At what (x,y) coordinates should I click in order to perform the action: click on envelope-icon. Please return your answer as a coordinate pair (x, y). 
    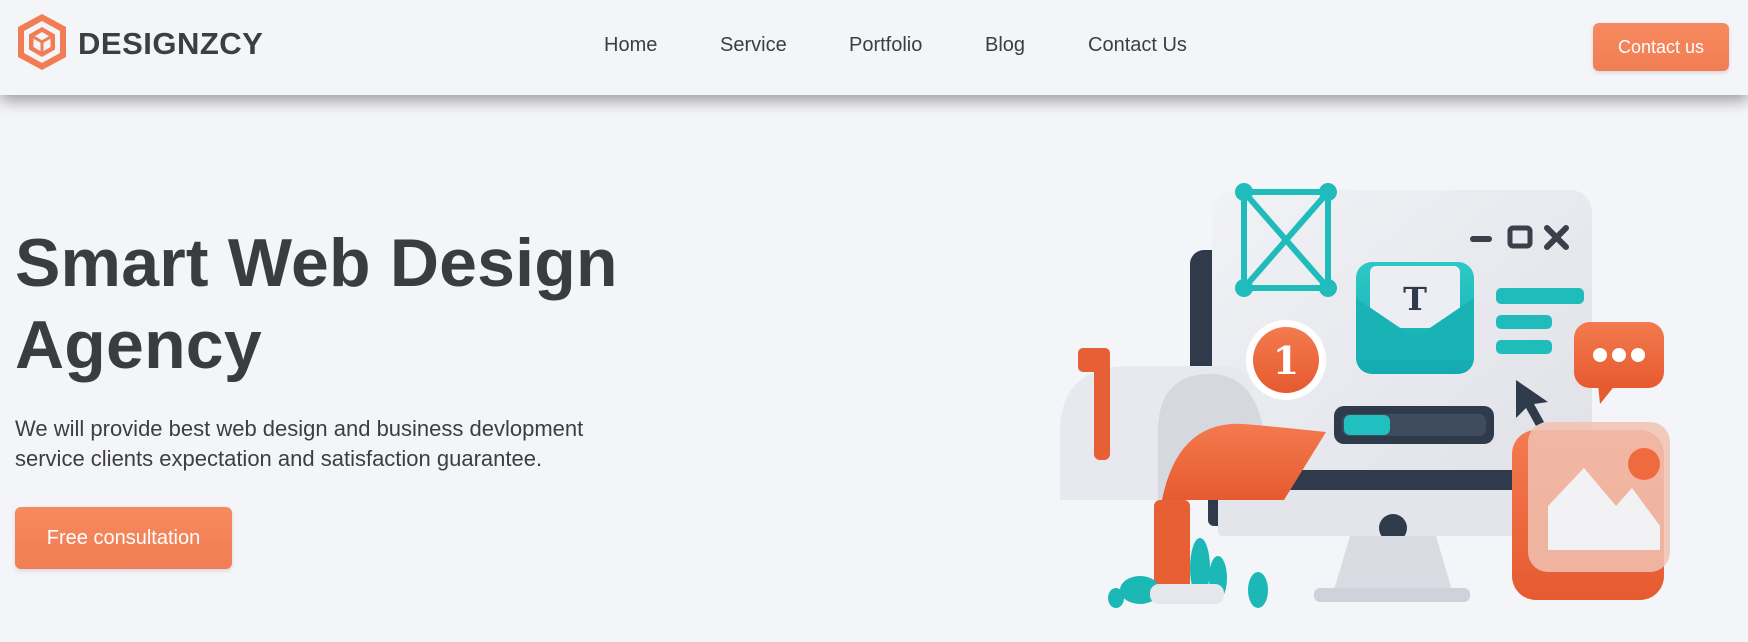
    Looking at the image, I should click on (1415, 318).